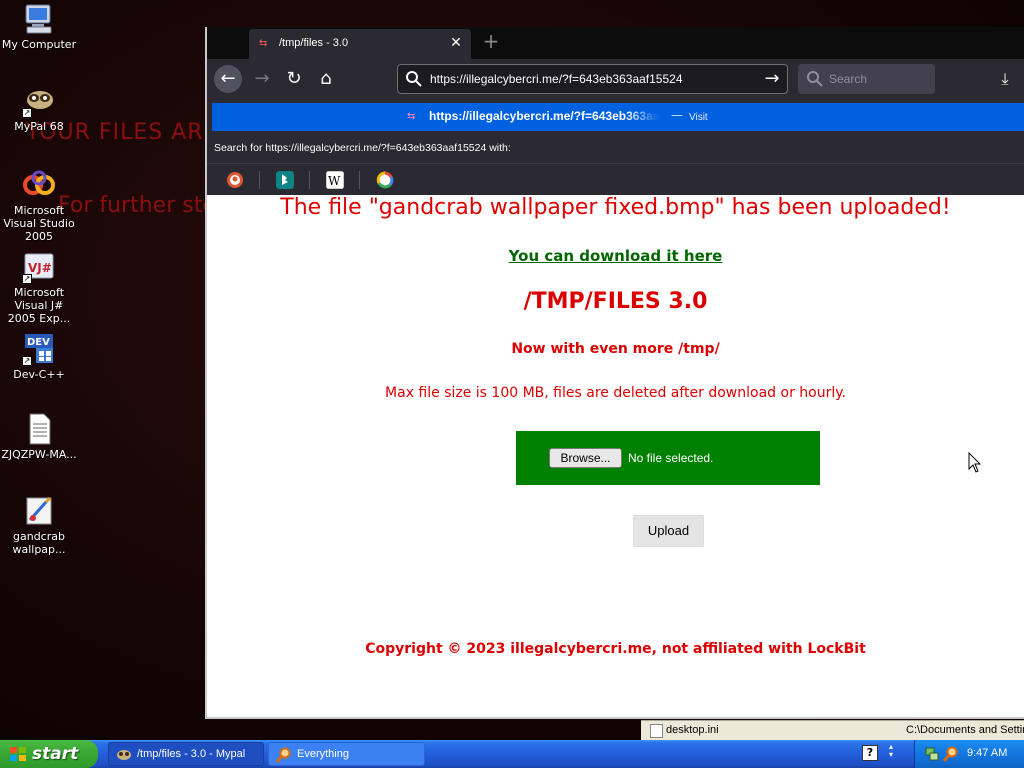 This screenshot has width=1024, height=768. I want to click on site-title: /TMP/FILES 3.0, so click(615, 301).